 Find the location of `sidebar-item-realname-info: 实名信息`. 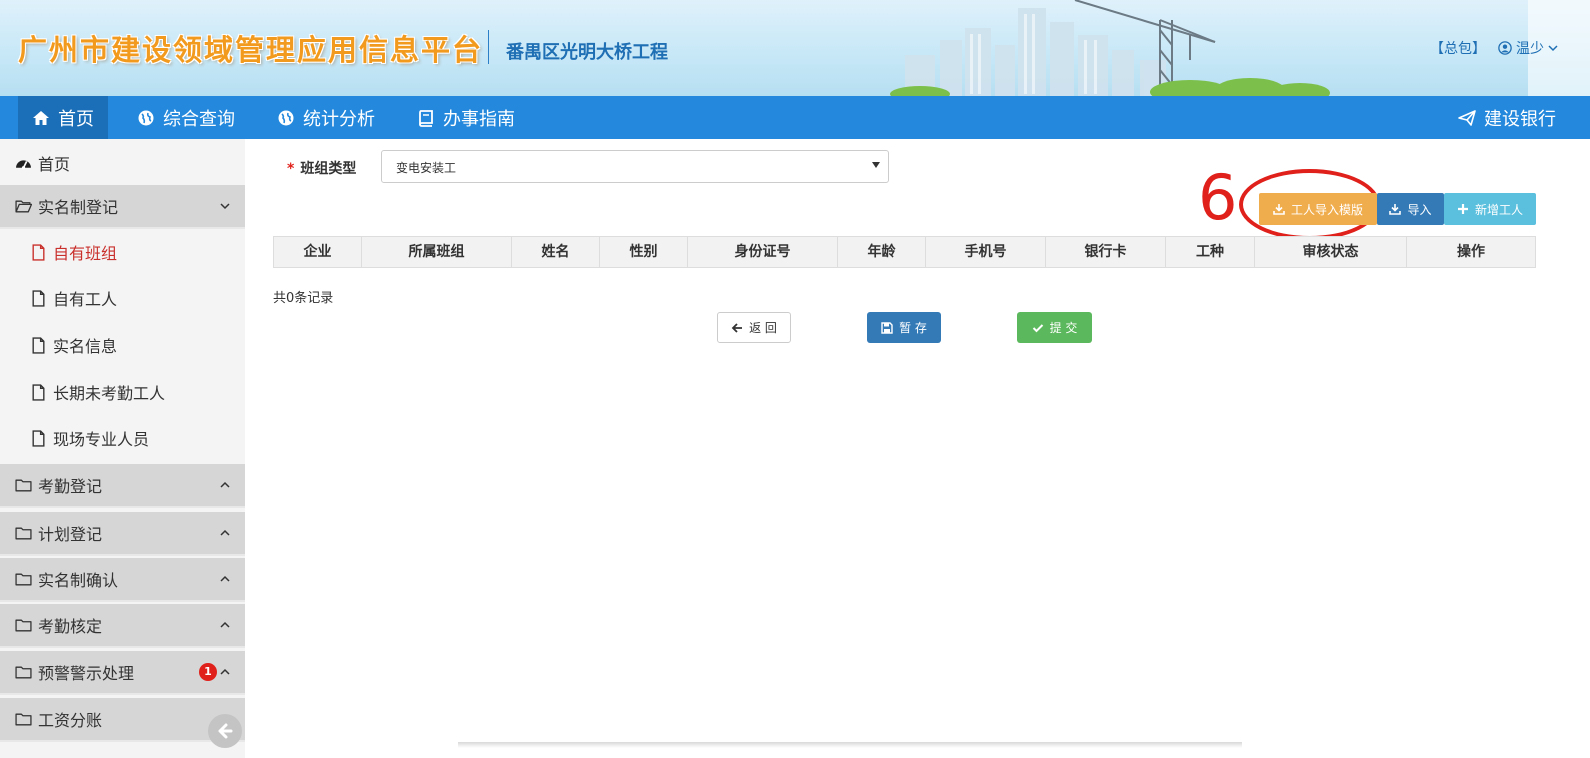

sidebar-item-realname-info: 实名信息 is located at coordinates (122, 345).